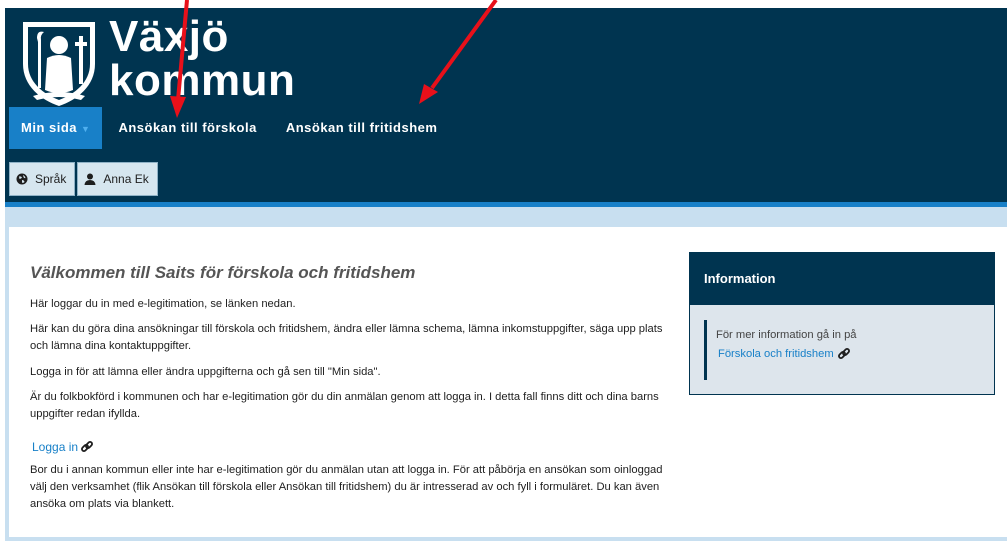 This screenshot has width=1007, height=541. What do you see at coordinates (51, 179) in the screenshot?
I see `language-label: Språk` at bounding box center [51, 179].